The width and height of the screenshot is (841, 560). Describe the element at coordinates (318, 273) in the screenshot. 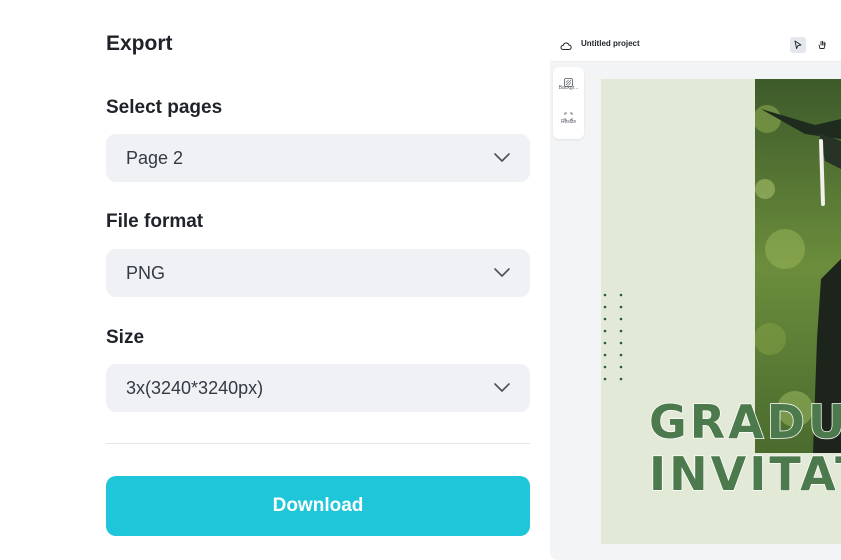

I see `file-format-dropdown: PNG` at that location.